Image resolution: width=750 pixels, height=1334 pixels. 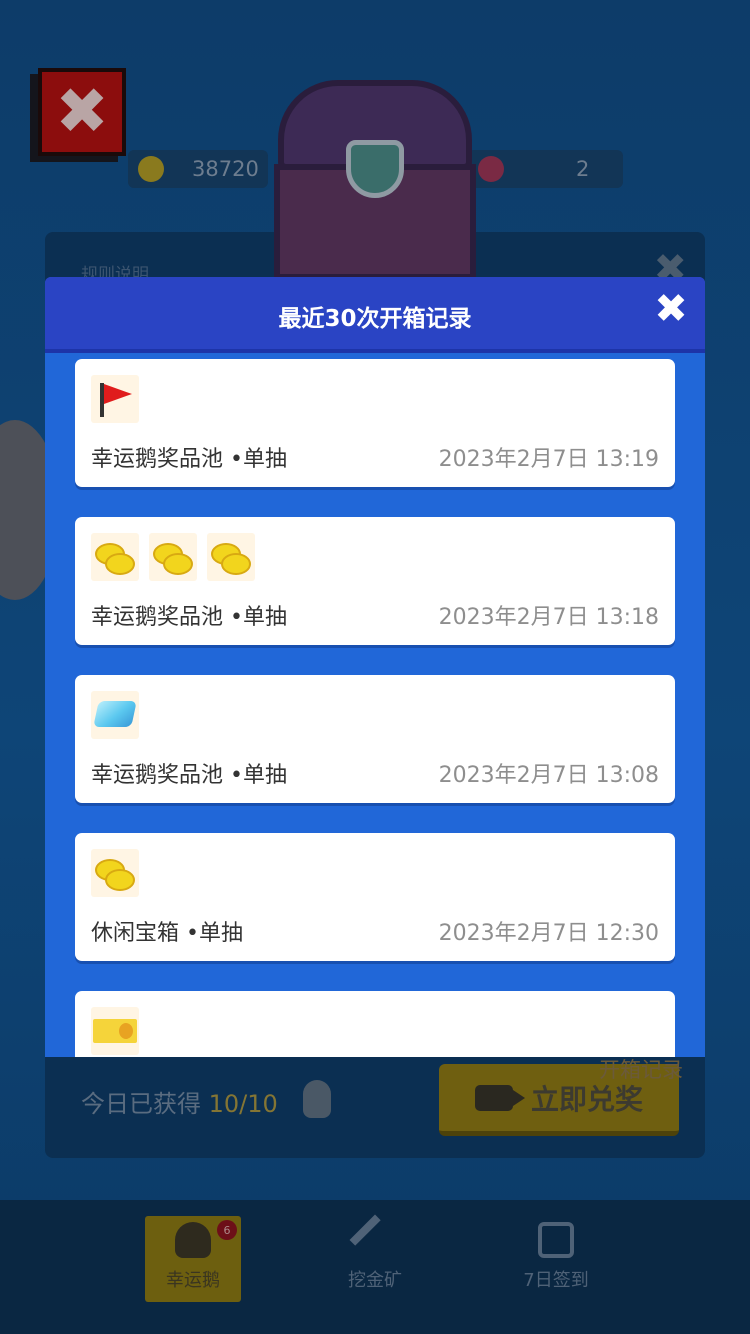 I want to click on chest-gem-icon, so click(x=375, y=169).